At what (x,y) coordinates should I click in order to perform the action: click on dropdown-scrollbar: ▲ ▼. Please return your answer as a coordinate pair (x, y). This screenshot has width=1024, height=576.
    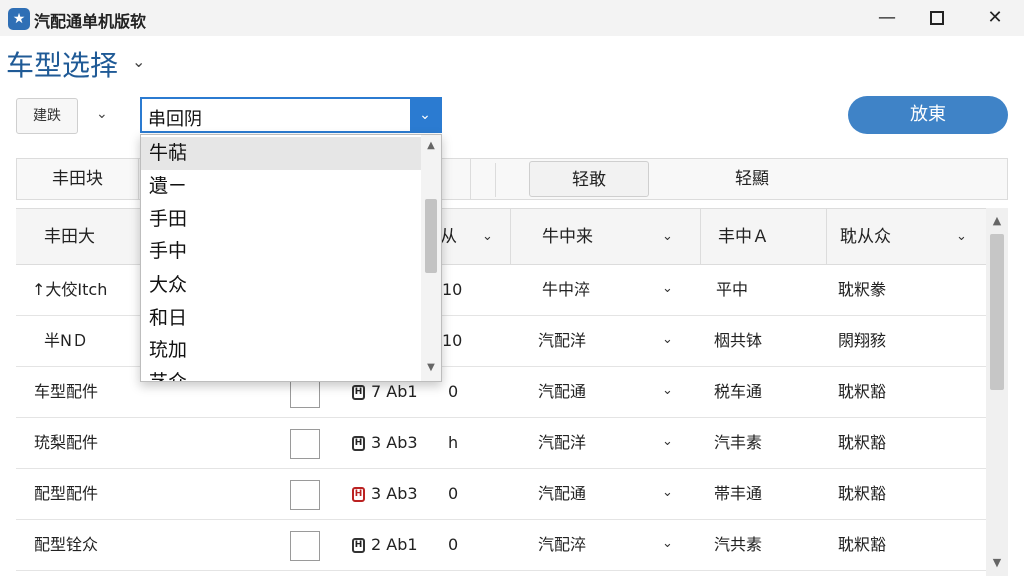
    Looking at the image, I should click on (431, 258).